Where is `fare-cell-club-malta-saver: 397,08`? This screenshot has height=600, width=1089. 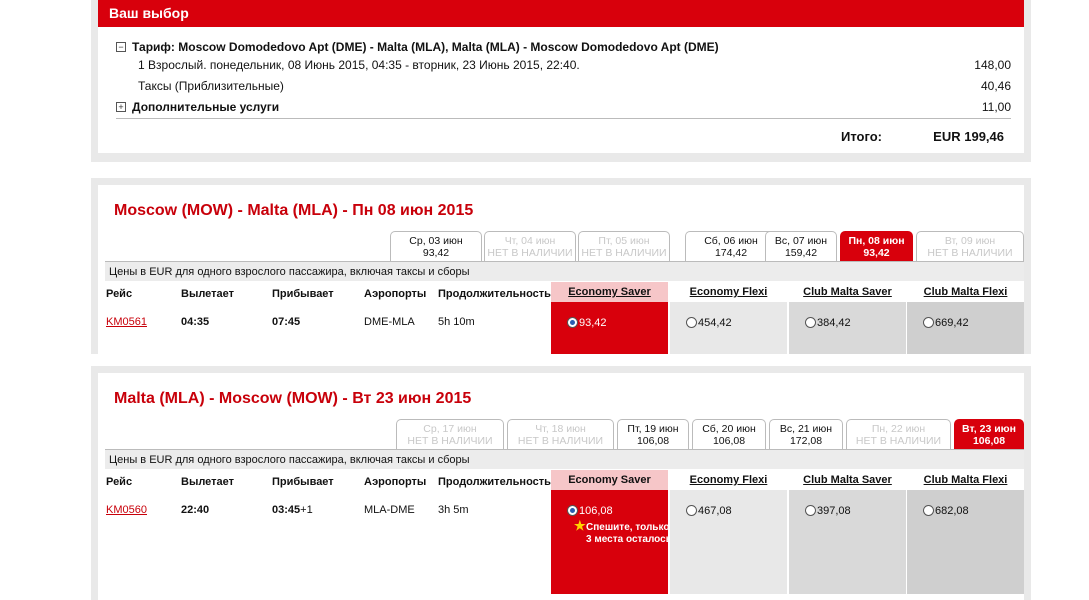
fare-cell-club-malta-saver: 397,08 is located at coordinates (847, 542).